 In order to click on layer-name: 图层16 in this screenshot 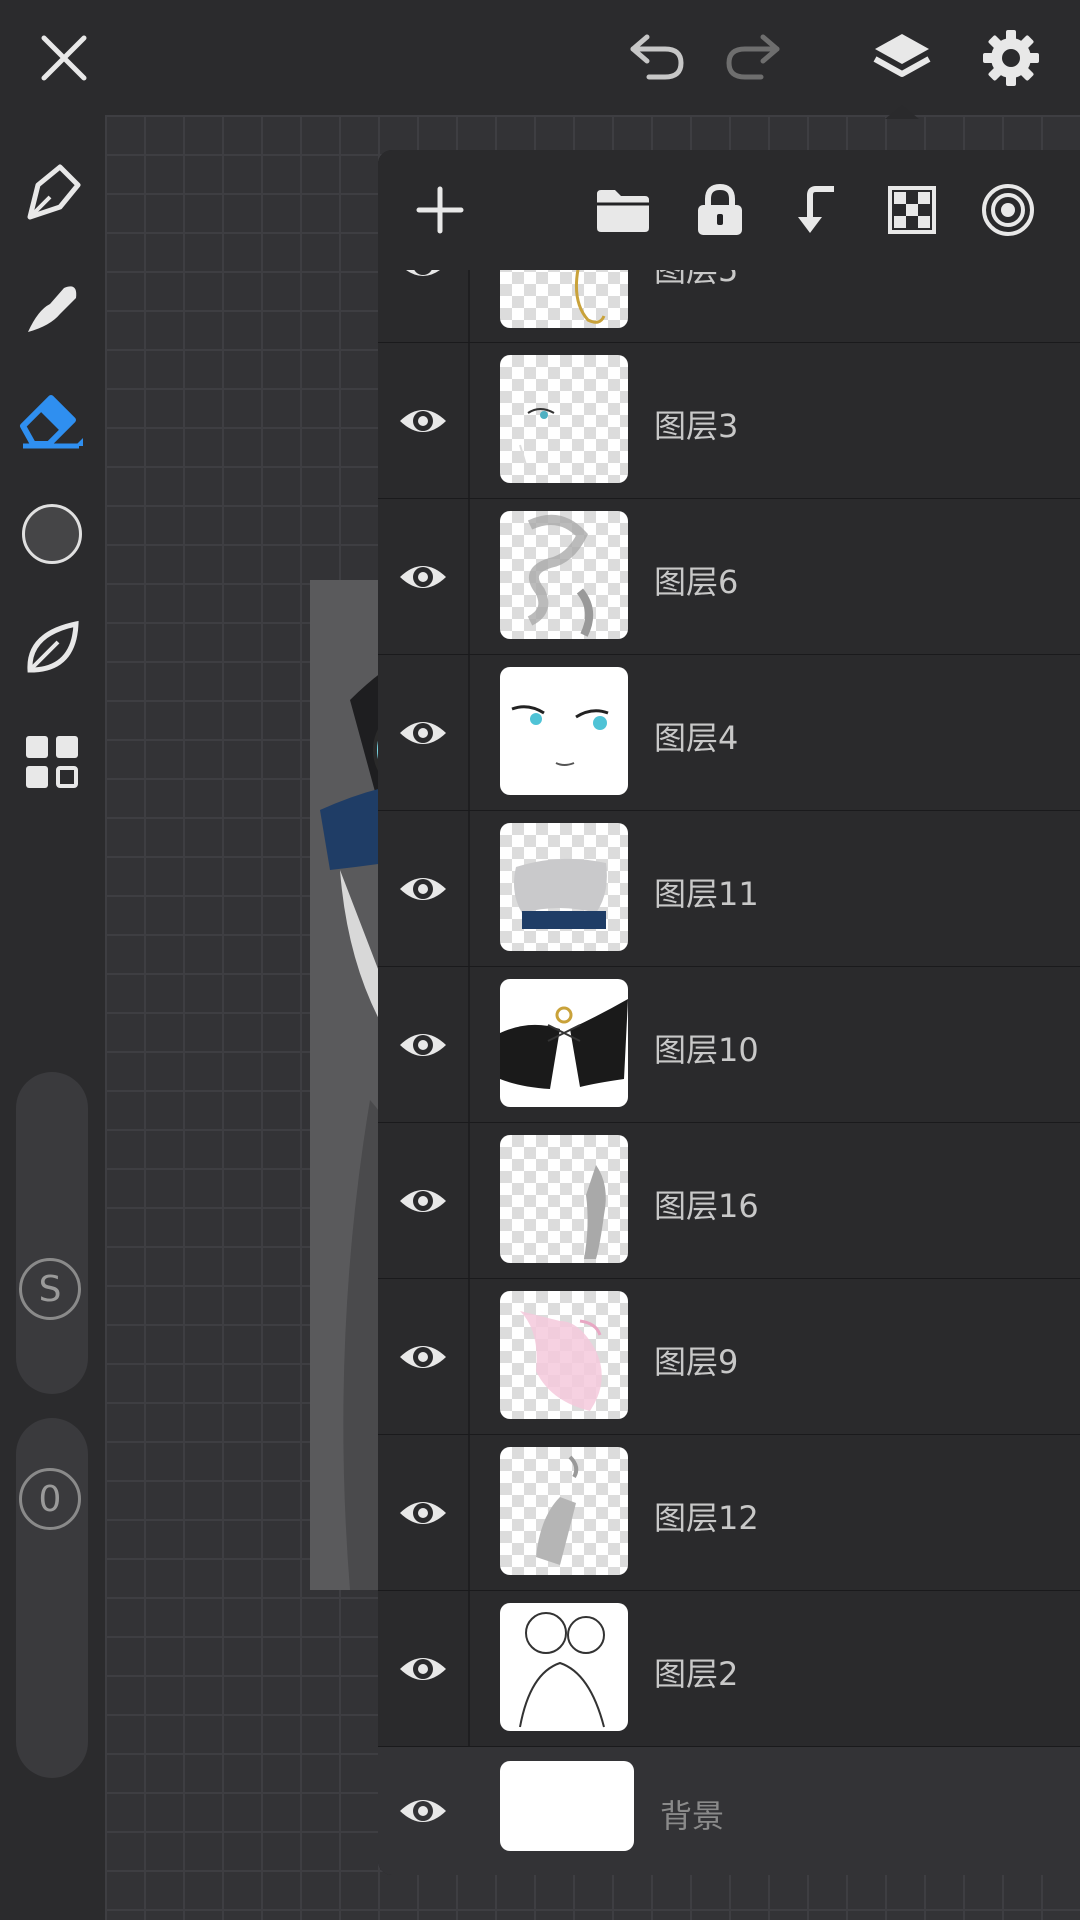, I will do `click(706, 1205)`.